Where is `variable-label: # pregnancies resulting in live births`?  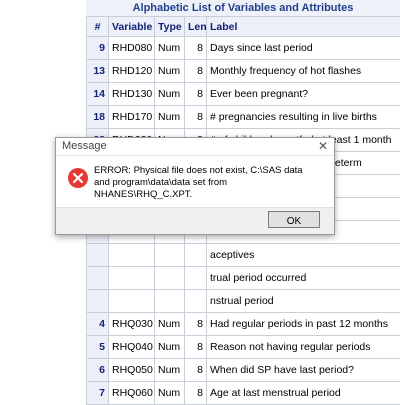 variable-label: # pregnancies resulting in live births is located at coordinates (303, 117).